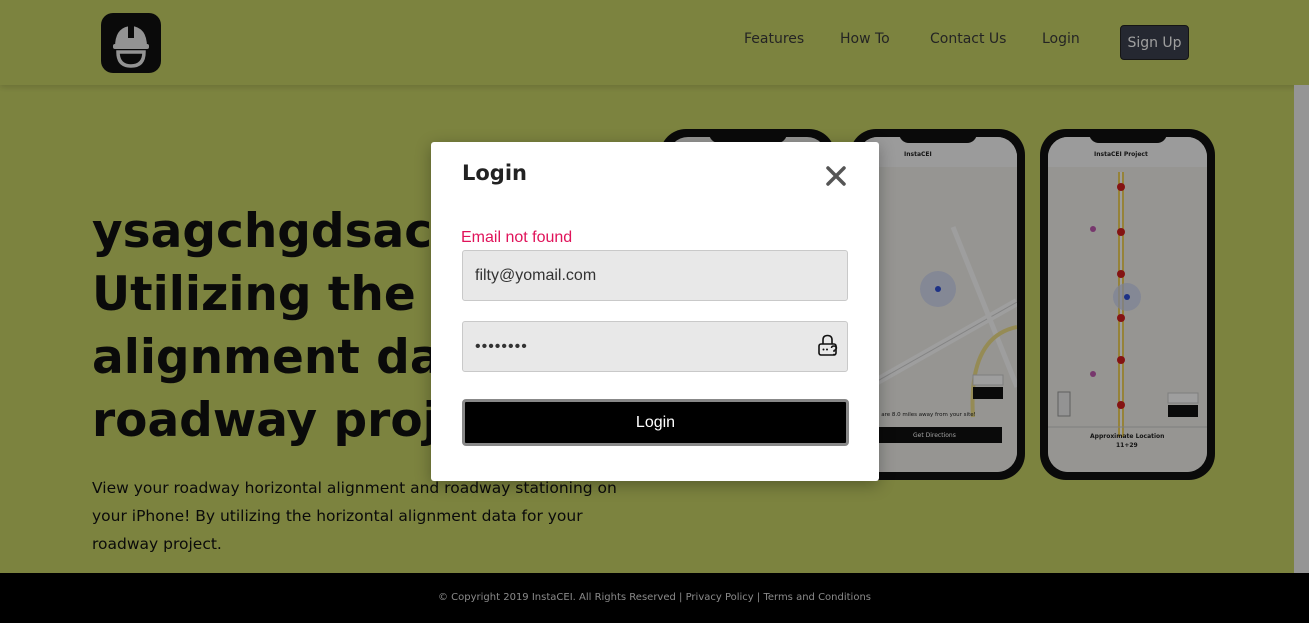 The image size is (1309, 623). What do you see at coordinates (494, 173) in the screenshot?
I see `modal-title: Login` at bounding box center [494, 173].